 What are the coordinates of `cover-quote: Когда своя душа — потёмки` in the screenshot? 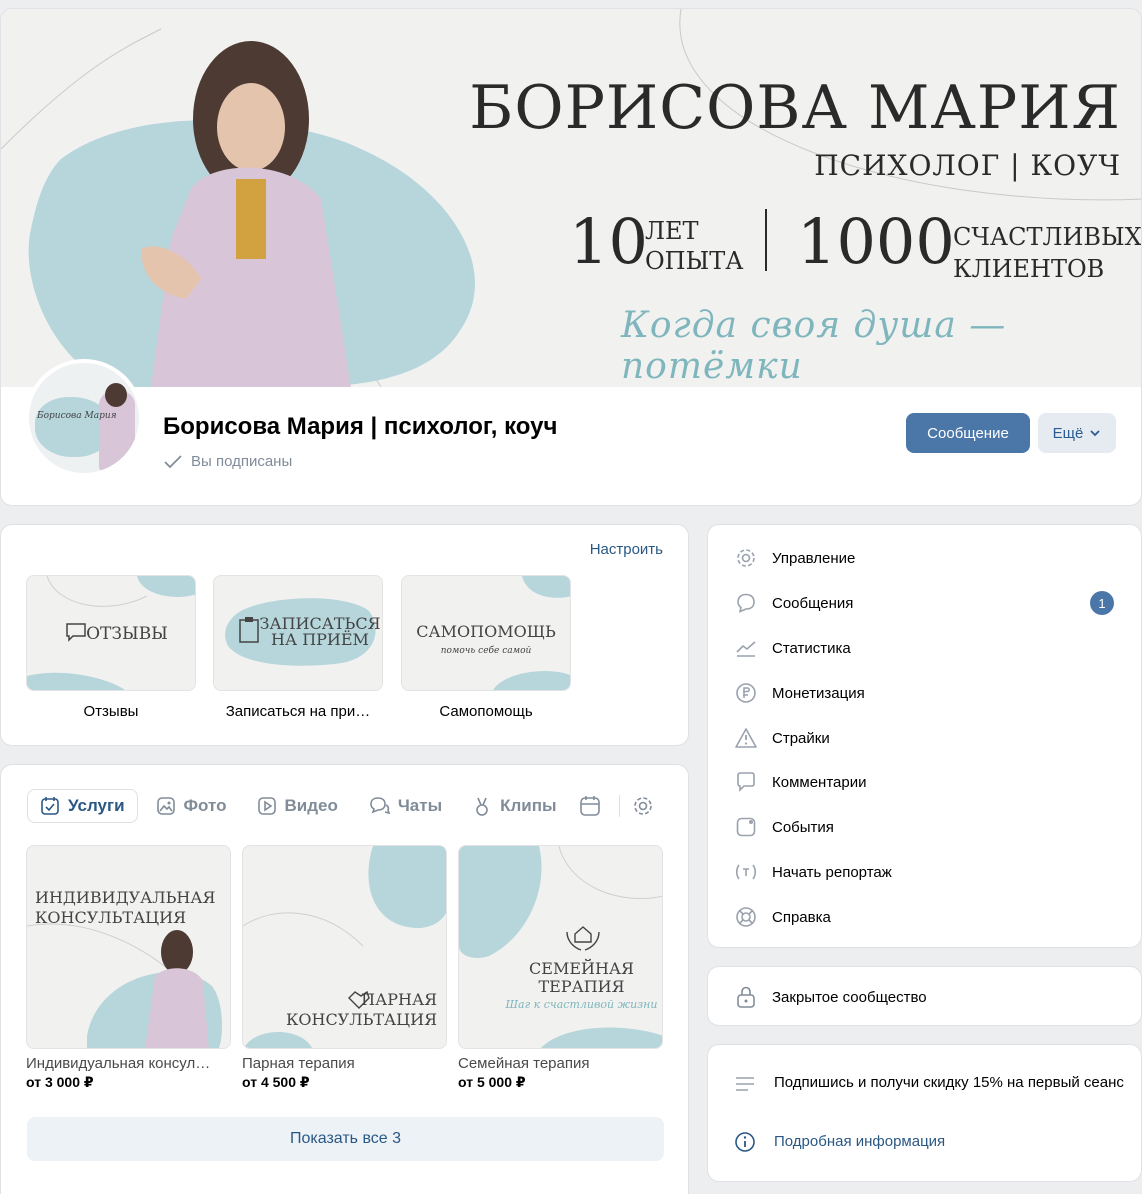 It's located at (814, 346).